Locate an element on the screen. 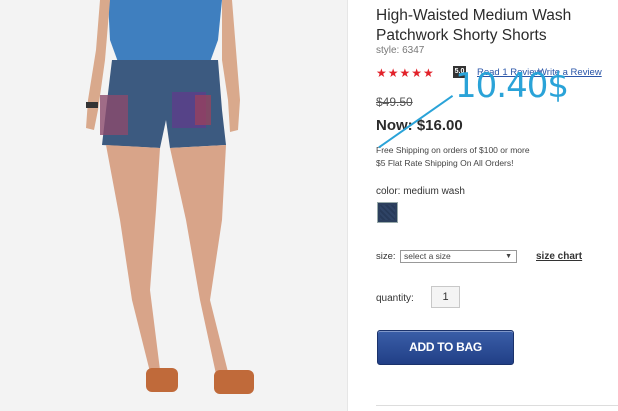 This screenshot has height=411, width=618. style-number: style: 6347 is located at coordinates (400, 50).